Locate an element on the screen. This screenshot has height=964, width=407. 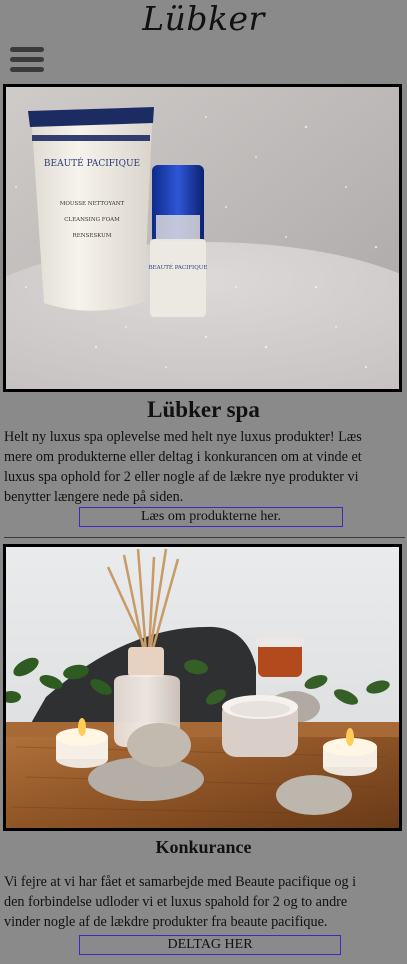
tube-label-3: RENSESKUM is located at coordinates (92, 236).